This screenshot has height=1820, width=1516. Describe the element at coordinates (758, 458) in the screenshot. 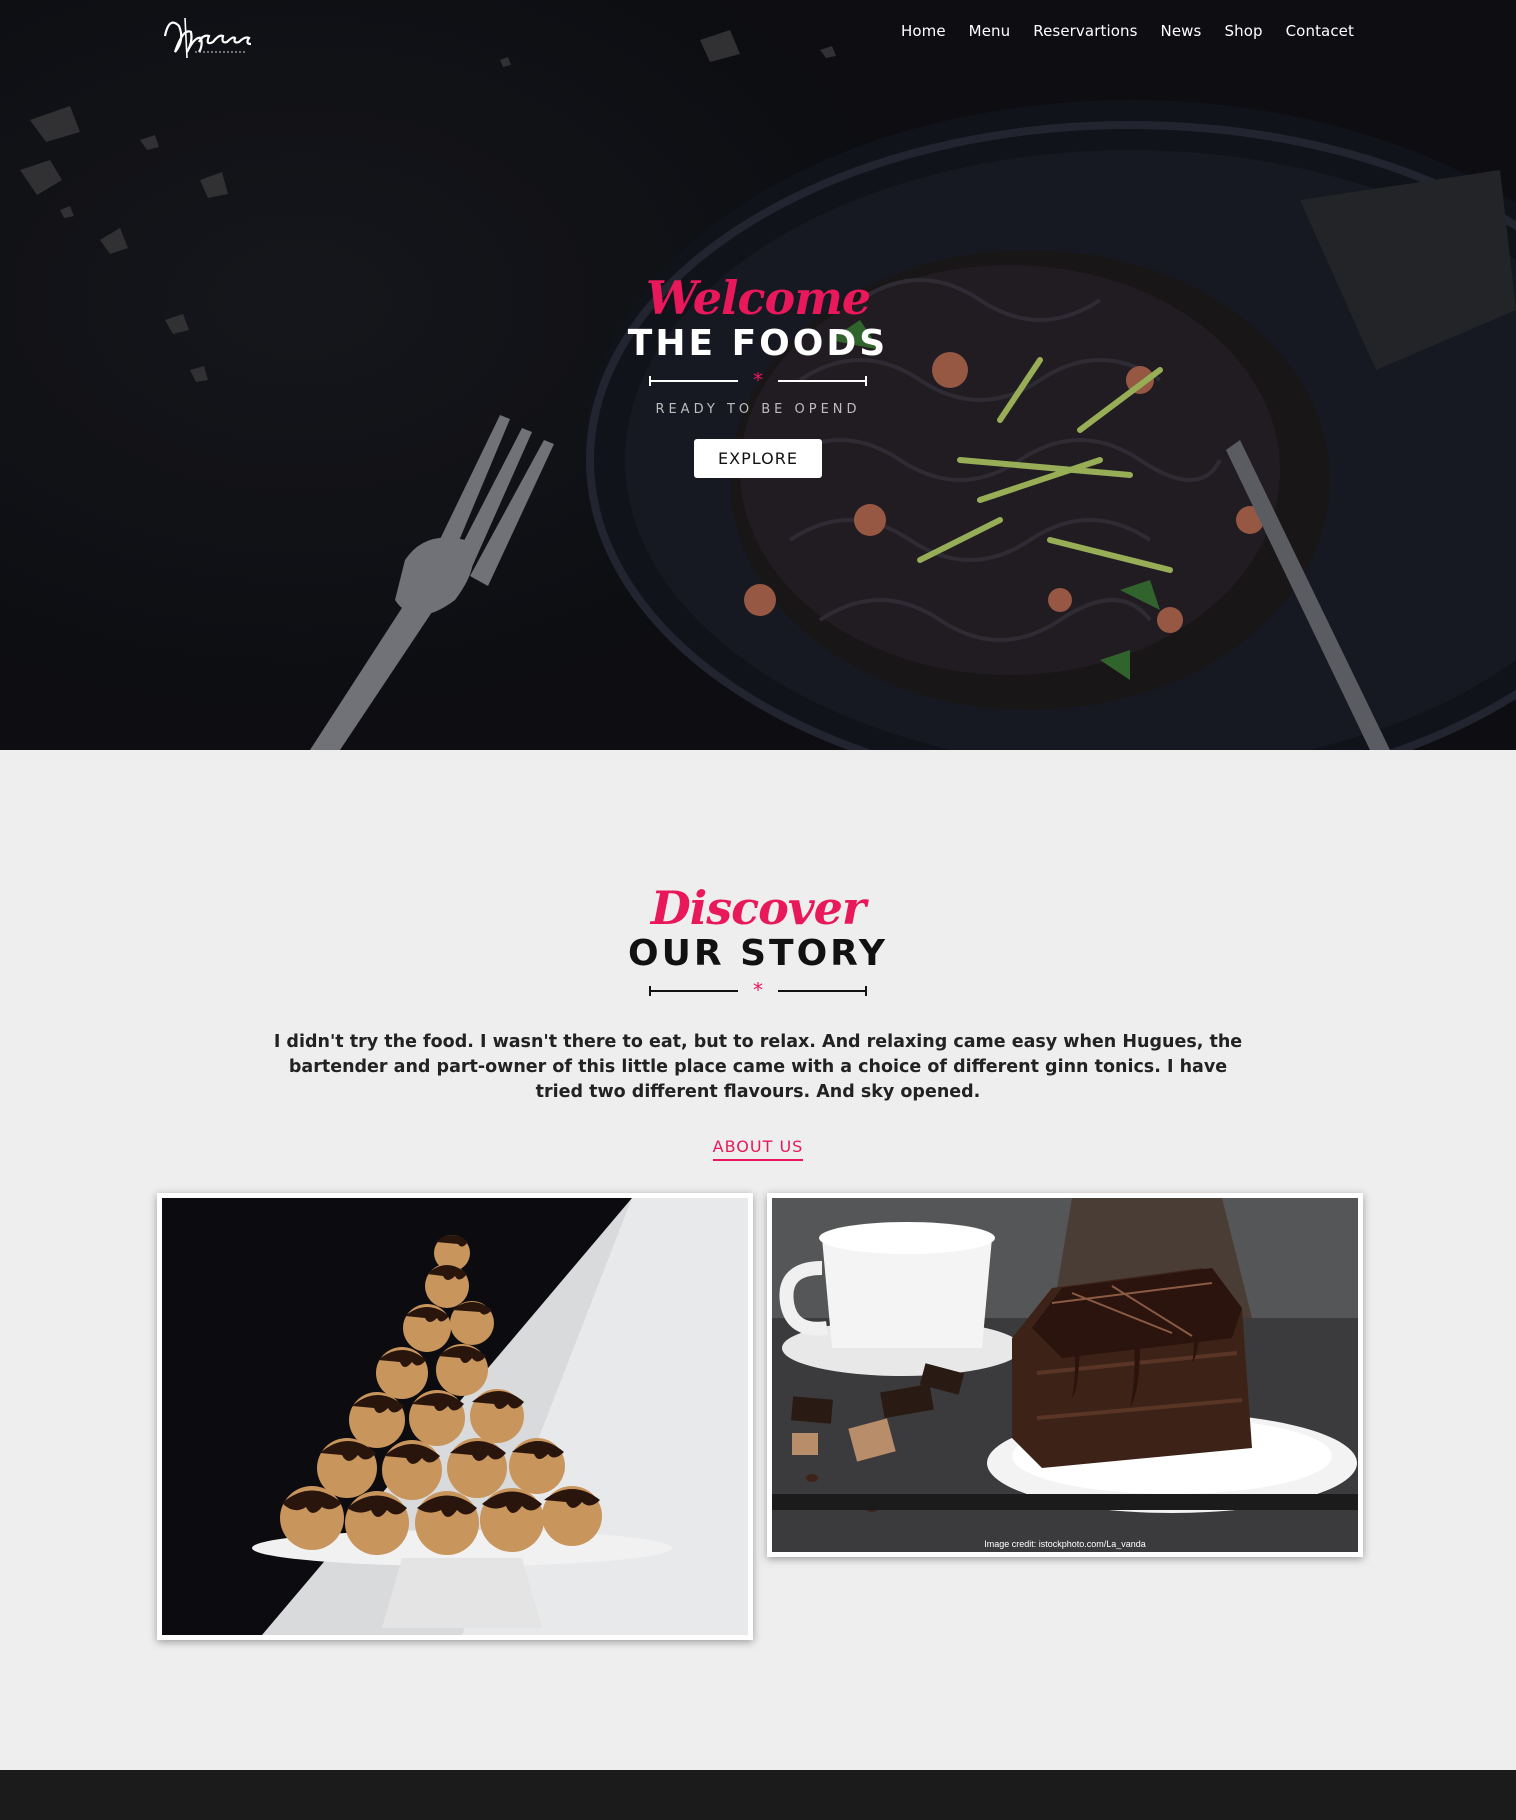

I see `explore-button: EXPLORE` at that location.